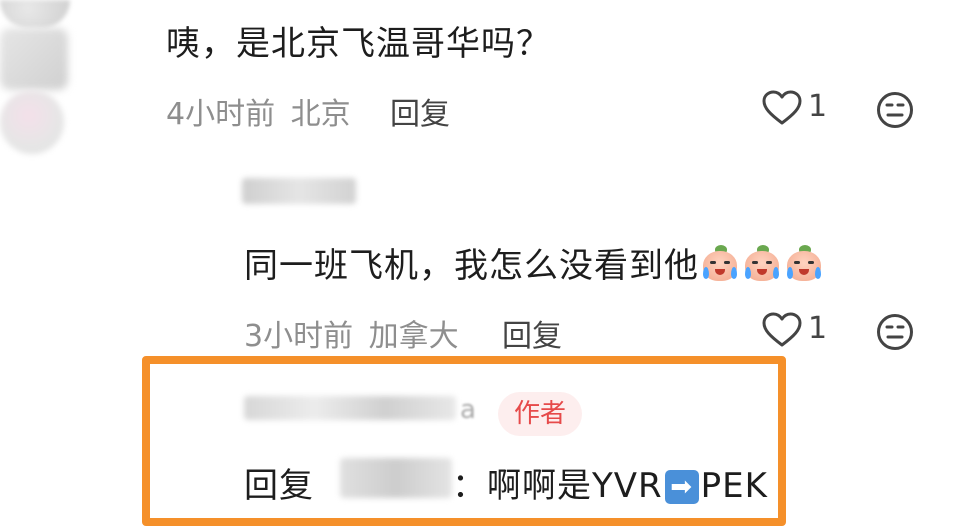 The width and height of the screenshot is (960, 526). I want to click on author-name, so click(350, 408).